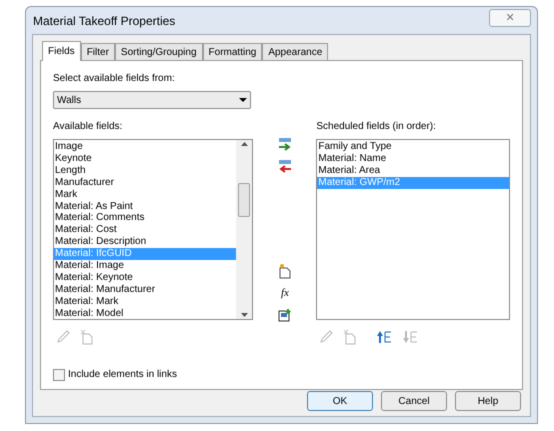 Image resolution: width=554 pixels, height=431 pixels. I want to click on list-item: Material: As Paint, so click(145, 206).